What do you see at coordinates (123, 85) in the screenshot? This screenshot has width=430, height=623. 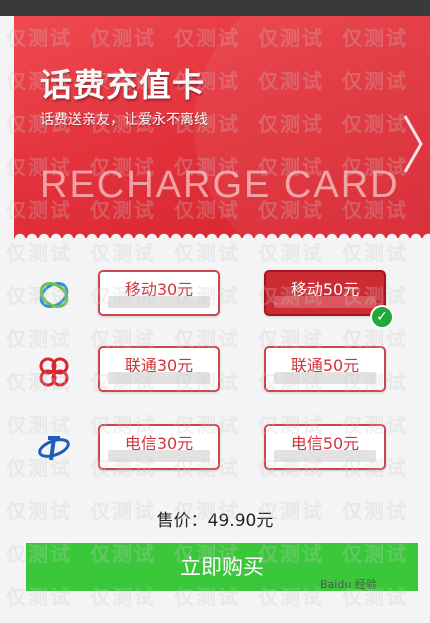 I see `banner-title: 话费充值卡` at bounding box center [123, 85].